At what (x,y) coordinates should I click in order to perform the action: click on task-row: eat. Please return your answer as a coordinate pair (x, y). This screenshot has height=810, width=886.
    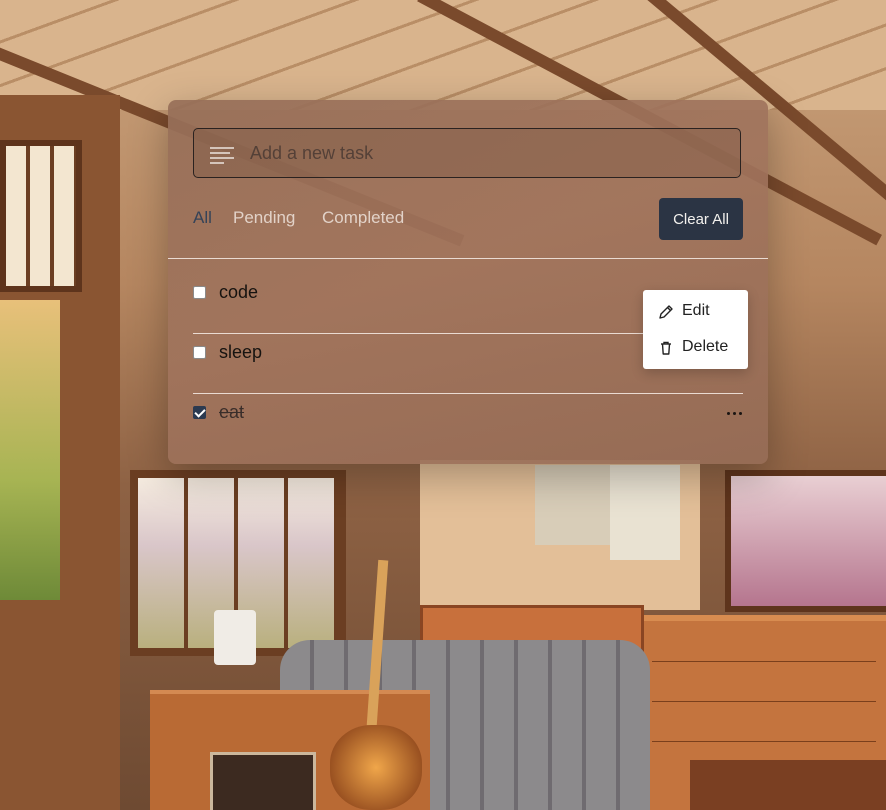
    Looking at the image, I should click on (468, 413).